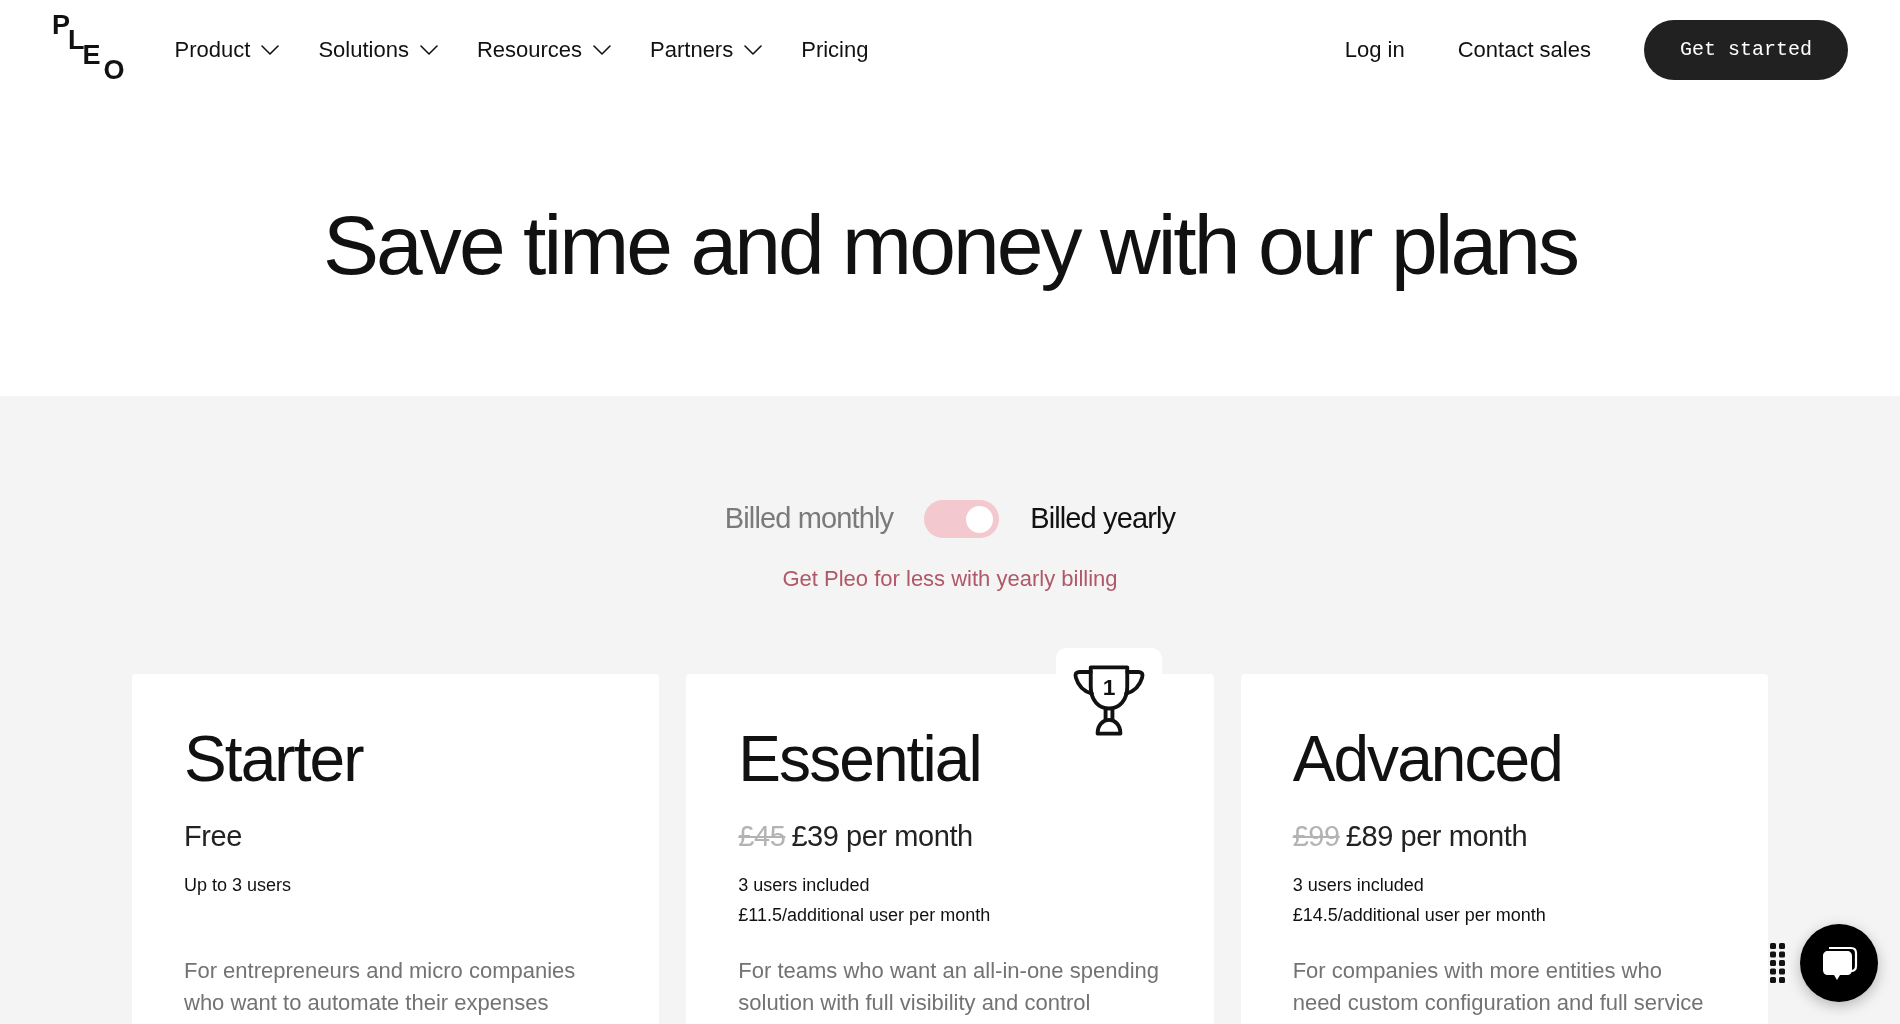 The height and width of the screenshot is (1024, 1900). What do you see at coordinates (1427, 759) in the screenshot?
I see `plan-name: Advanced` at bounding box center [1427, 759].